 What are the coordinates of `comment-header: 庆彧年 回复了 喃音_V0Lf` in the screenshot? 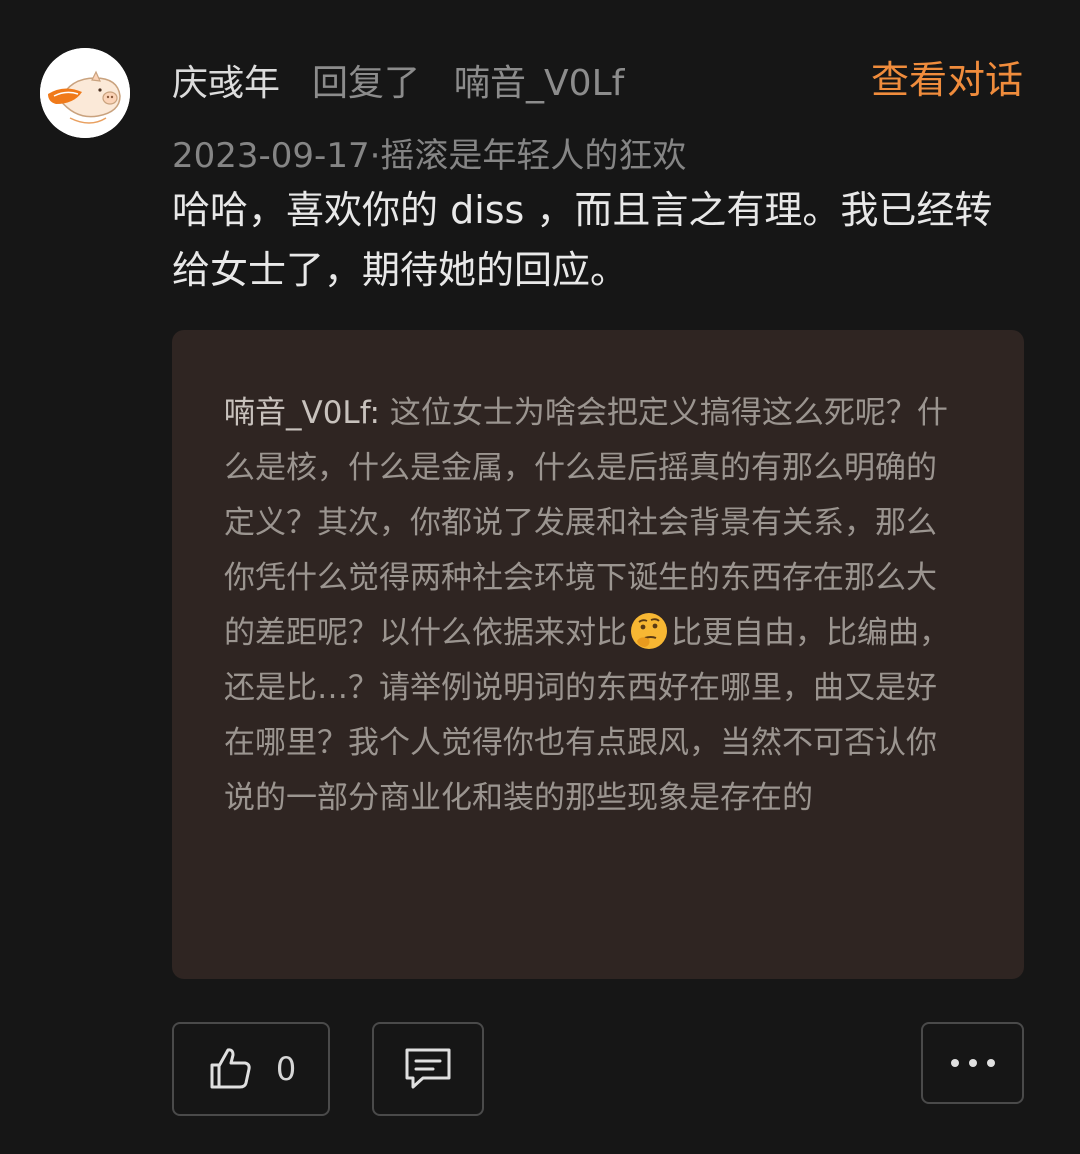 It's located at (398, 80).